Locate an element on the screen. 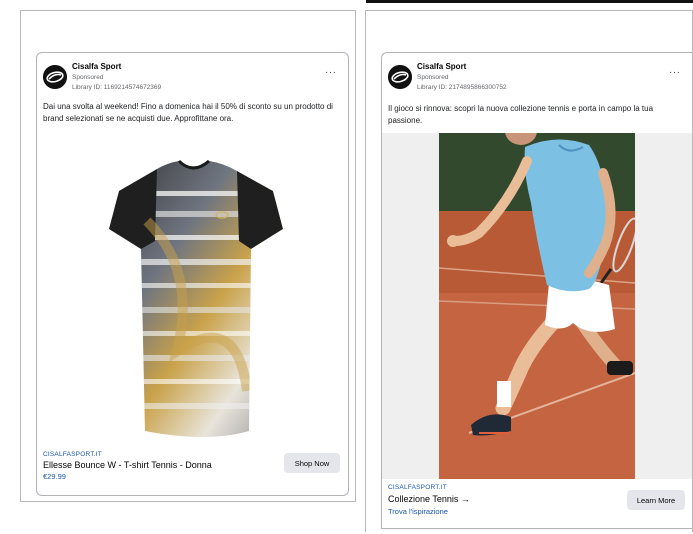  t-shirt-image is located at coordinates (196, 298).